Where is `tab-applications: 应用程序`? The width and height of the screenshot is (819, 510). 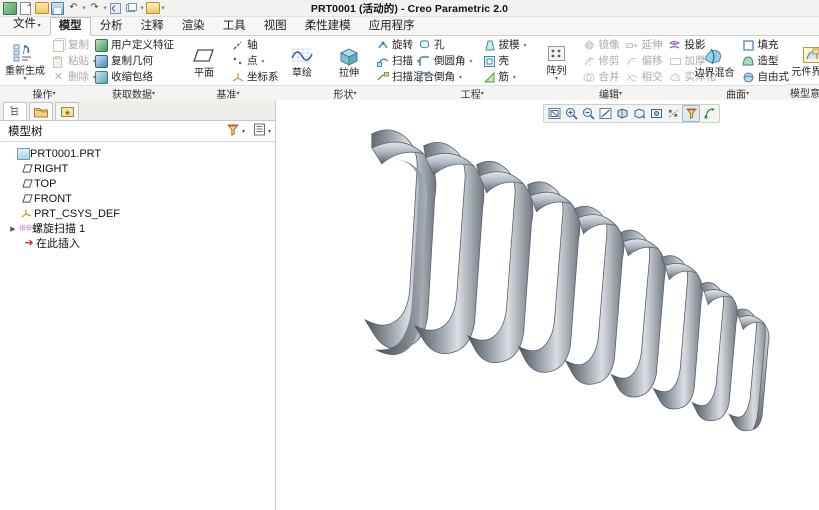 tab-applications: 应用程序 is located at coordinates (392, 26).